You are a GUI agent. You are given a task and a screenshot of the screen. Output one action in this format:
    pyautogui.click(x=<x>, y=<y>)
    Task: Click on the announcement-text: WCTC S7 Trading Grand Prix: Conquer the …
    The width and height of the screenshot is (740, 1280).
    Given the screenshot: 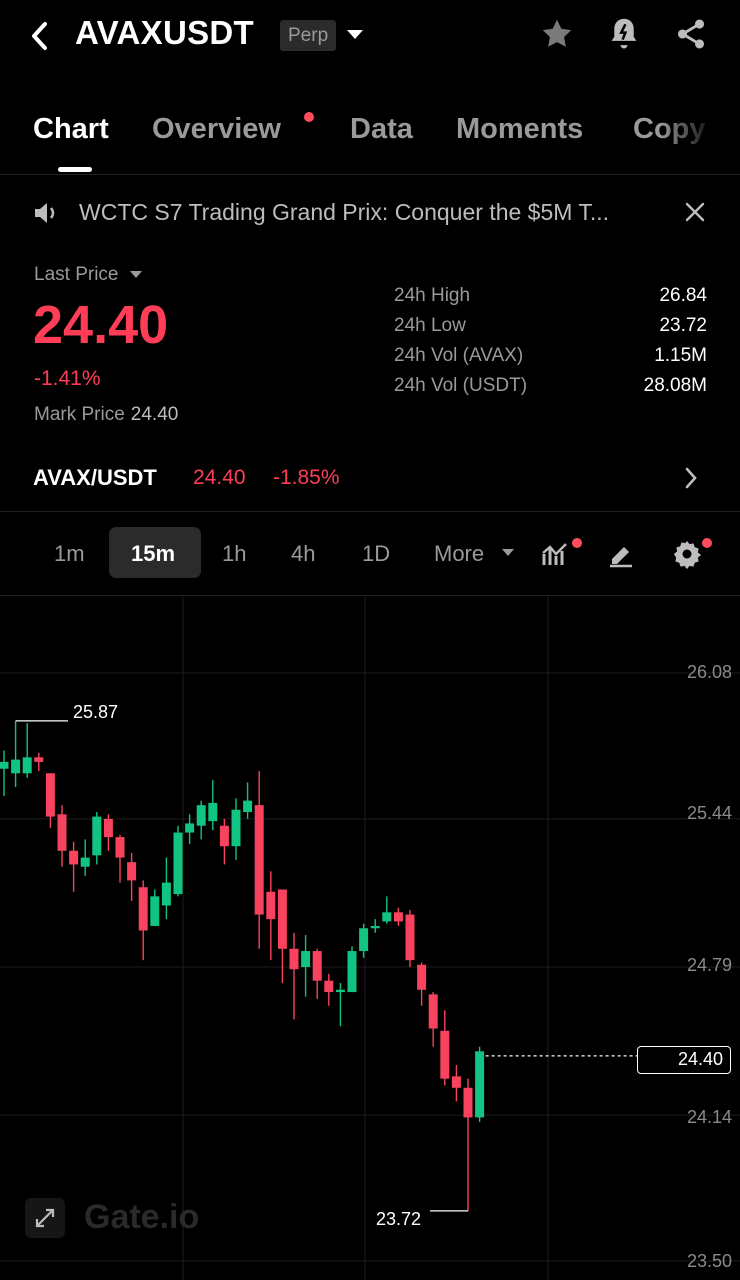 What is the action you would take?
    pyautogui.click(x=344, y=212)
    